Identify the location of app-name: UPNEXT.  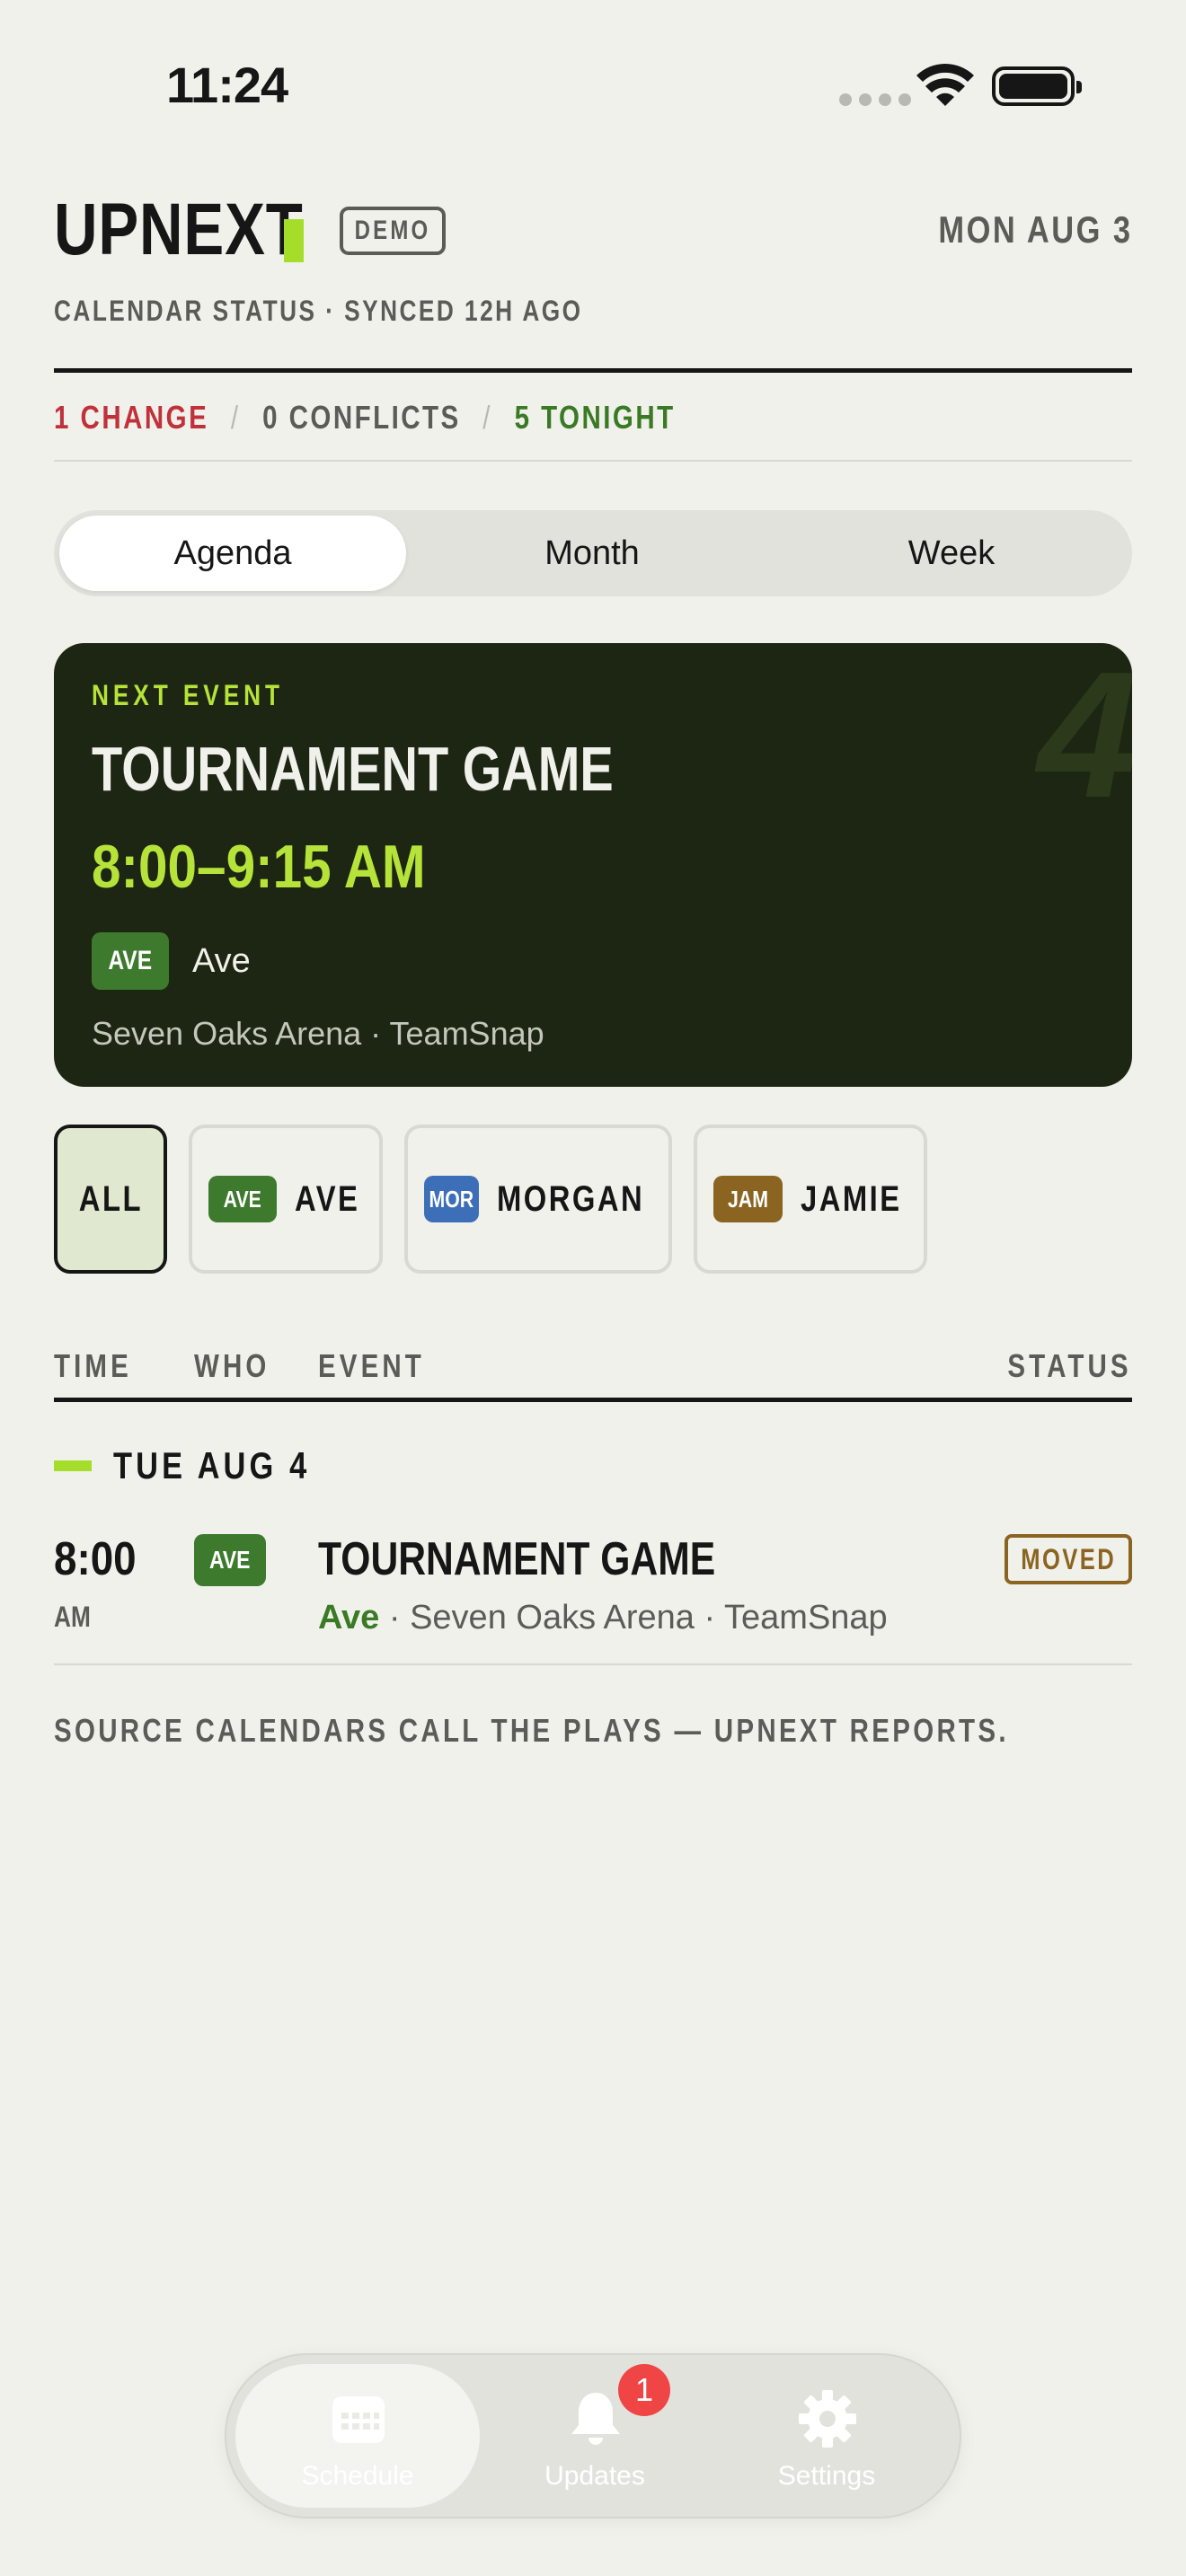
(179, 229).